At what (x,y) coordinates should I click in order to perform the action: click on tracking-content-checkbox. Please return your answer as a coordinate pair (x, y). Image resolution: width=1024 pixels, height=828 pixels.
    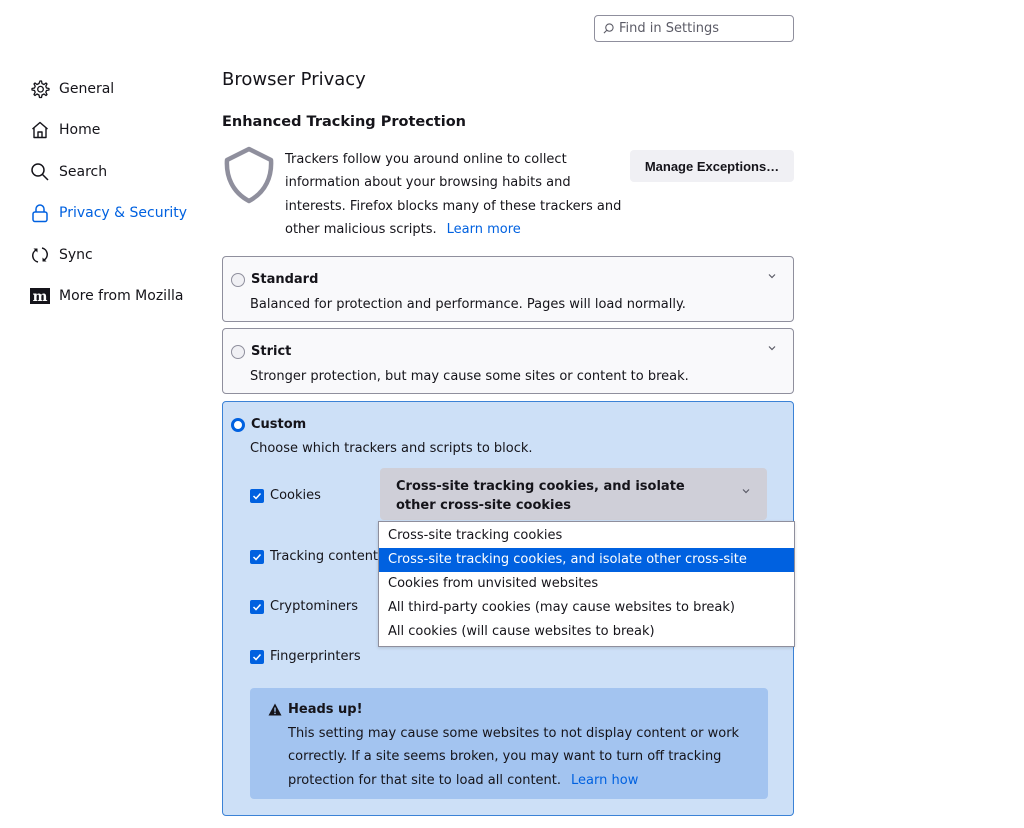
    Looking at the image, I should click on (257, 556).